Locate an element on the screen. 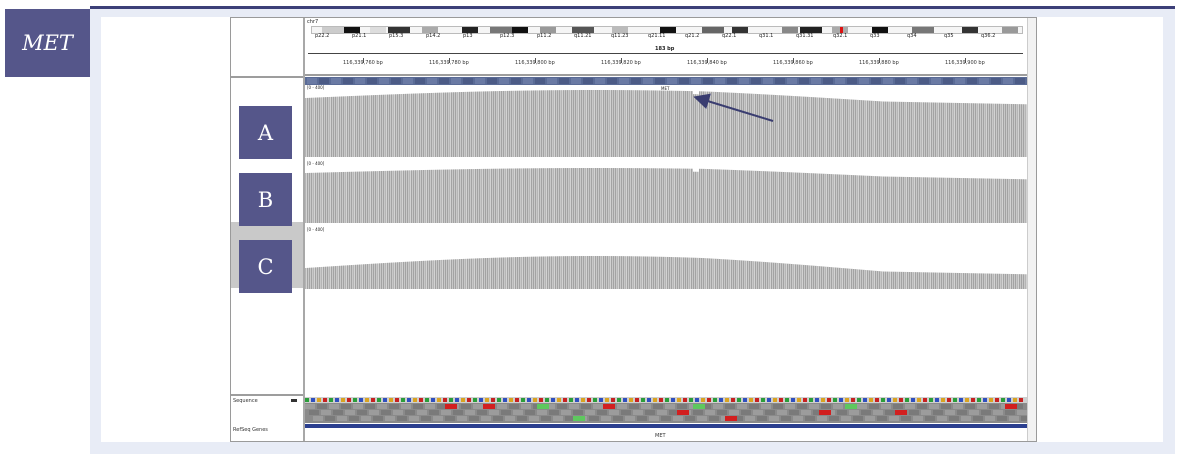  sequence-track-label: Sequence is located at coordinates (245, 401).